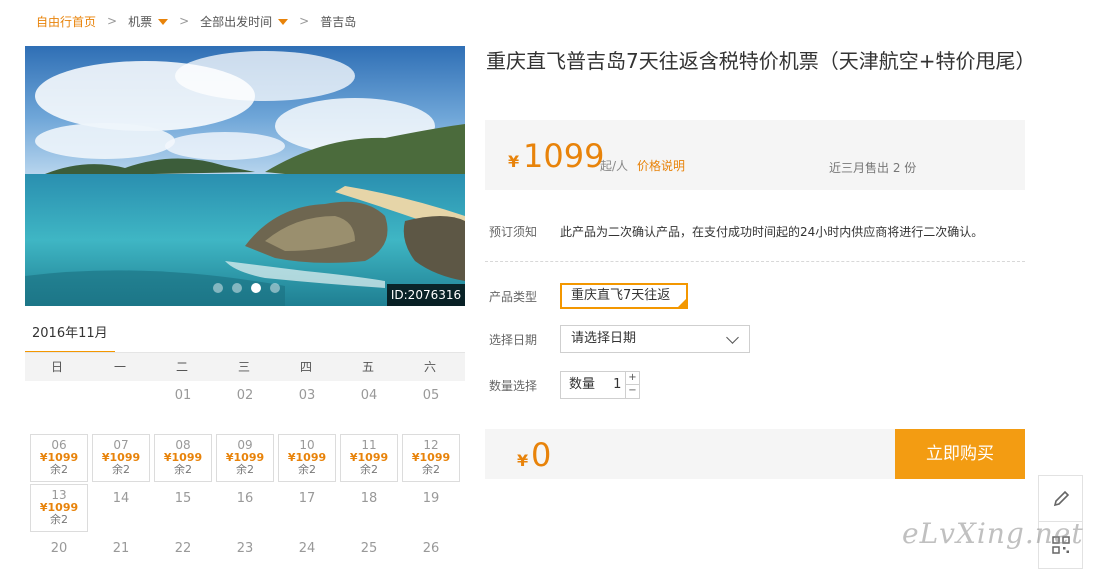 Image resolution: width=1107 pixels, height=569 pixels. Describe the element at coordinates (181, 367) in the screenshot. I see `weekday-label: 二` at that location.